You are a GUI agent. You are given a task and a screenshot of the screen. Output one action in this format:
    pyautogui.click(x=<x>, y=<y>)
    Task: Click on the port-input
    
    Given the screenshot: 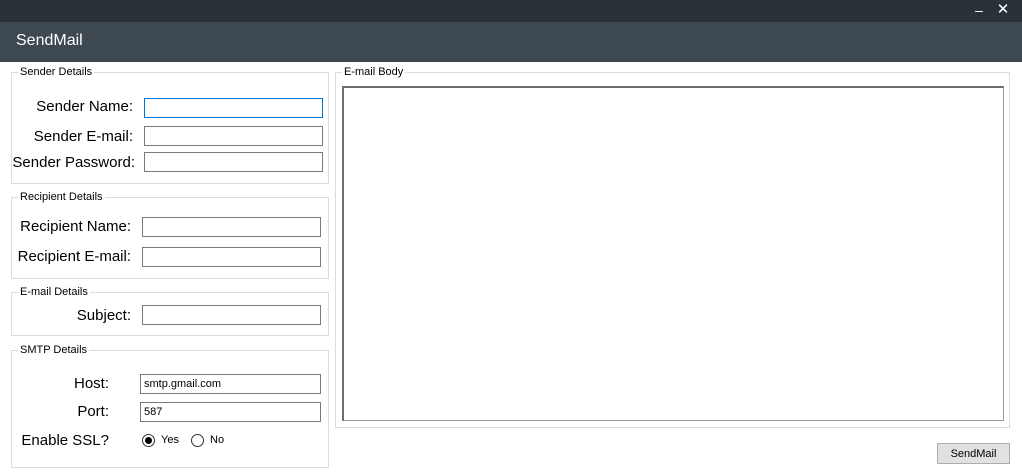 What is the action you would take?
    pyautogui.click(x=230, y=412)
    